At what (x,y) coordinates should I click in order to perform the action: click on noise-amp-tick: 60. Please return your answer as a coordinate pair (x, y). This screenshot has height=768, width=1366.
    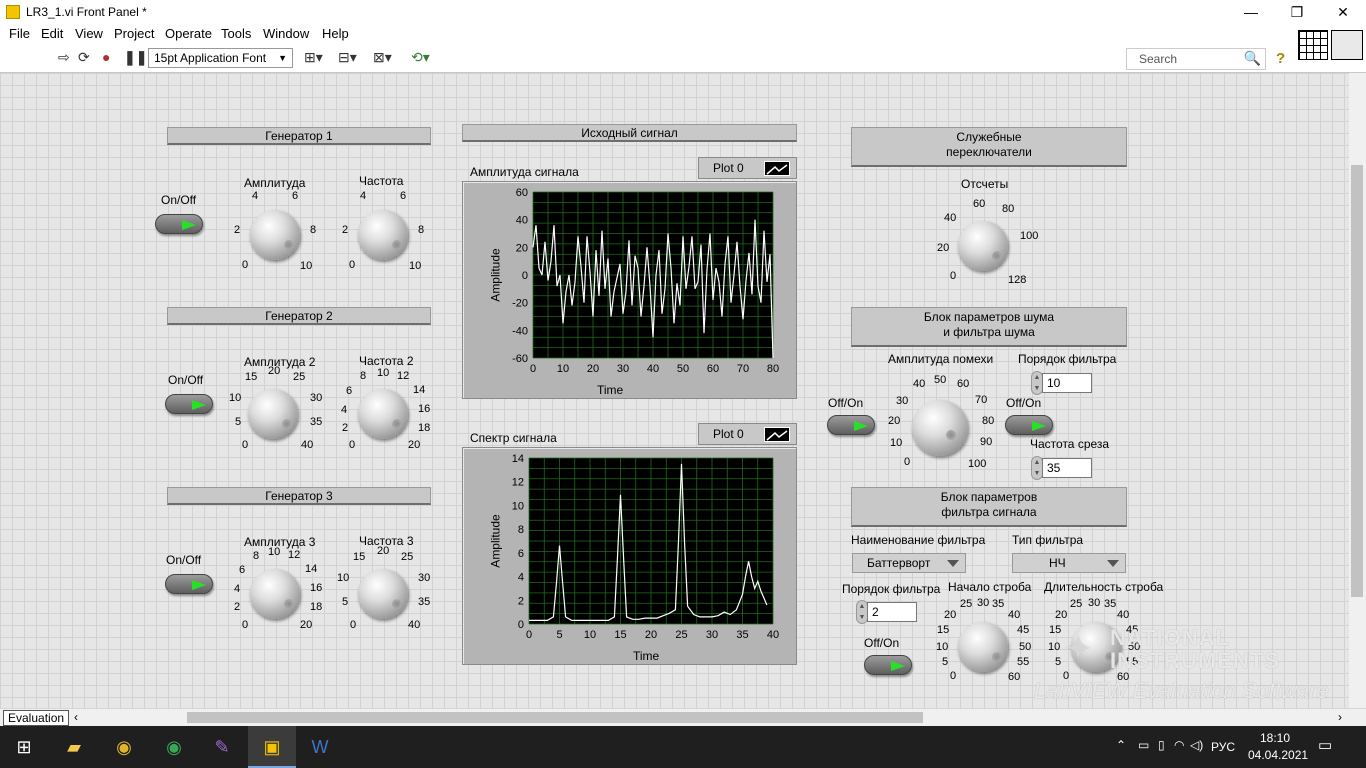
    Looking at the image, I should click on (963, 384).